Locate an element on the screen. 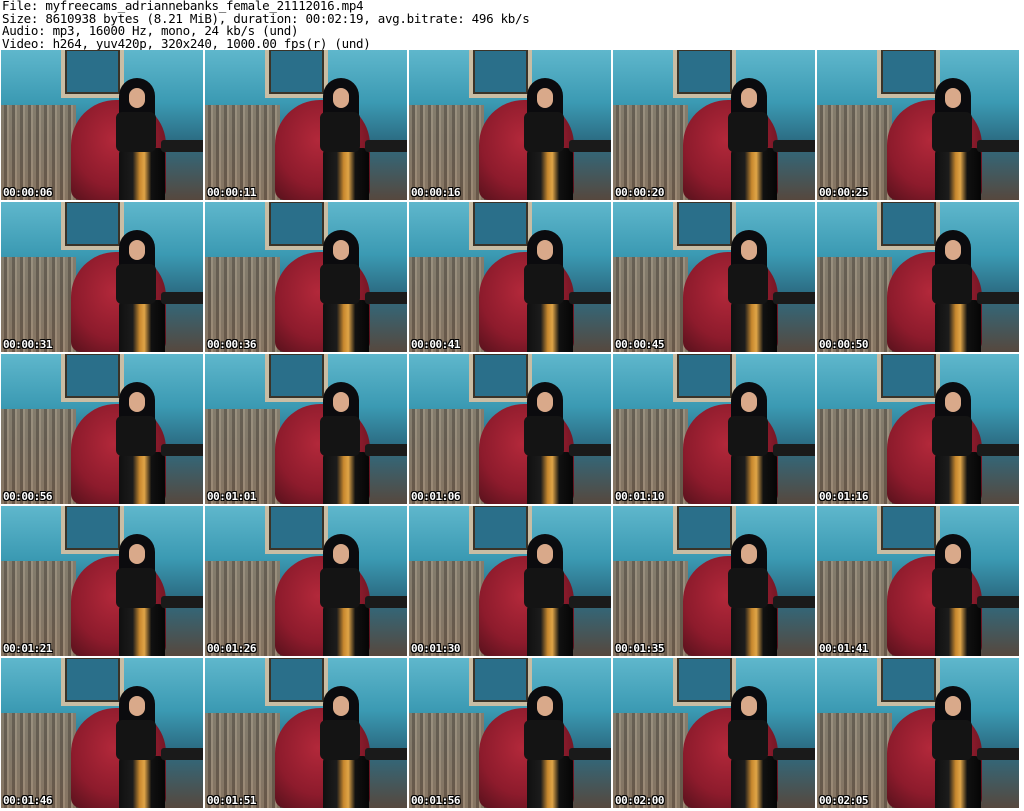 This screenshot has height=811, width=1024. thumbnail-timestamp: 00:00:20 is located at coordinates (639, 192).